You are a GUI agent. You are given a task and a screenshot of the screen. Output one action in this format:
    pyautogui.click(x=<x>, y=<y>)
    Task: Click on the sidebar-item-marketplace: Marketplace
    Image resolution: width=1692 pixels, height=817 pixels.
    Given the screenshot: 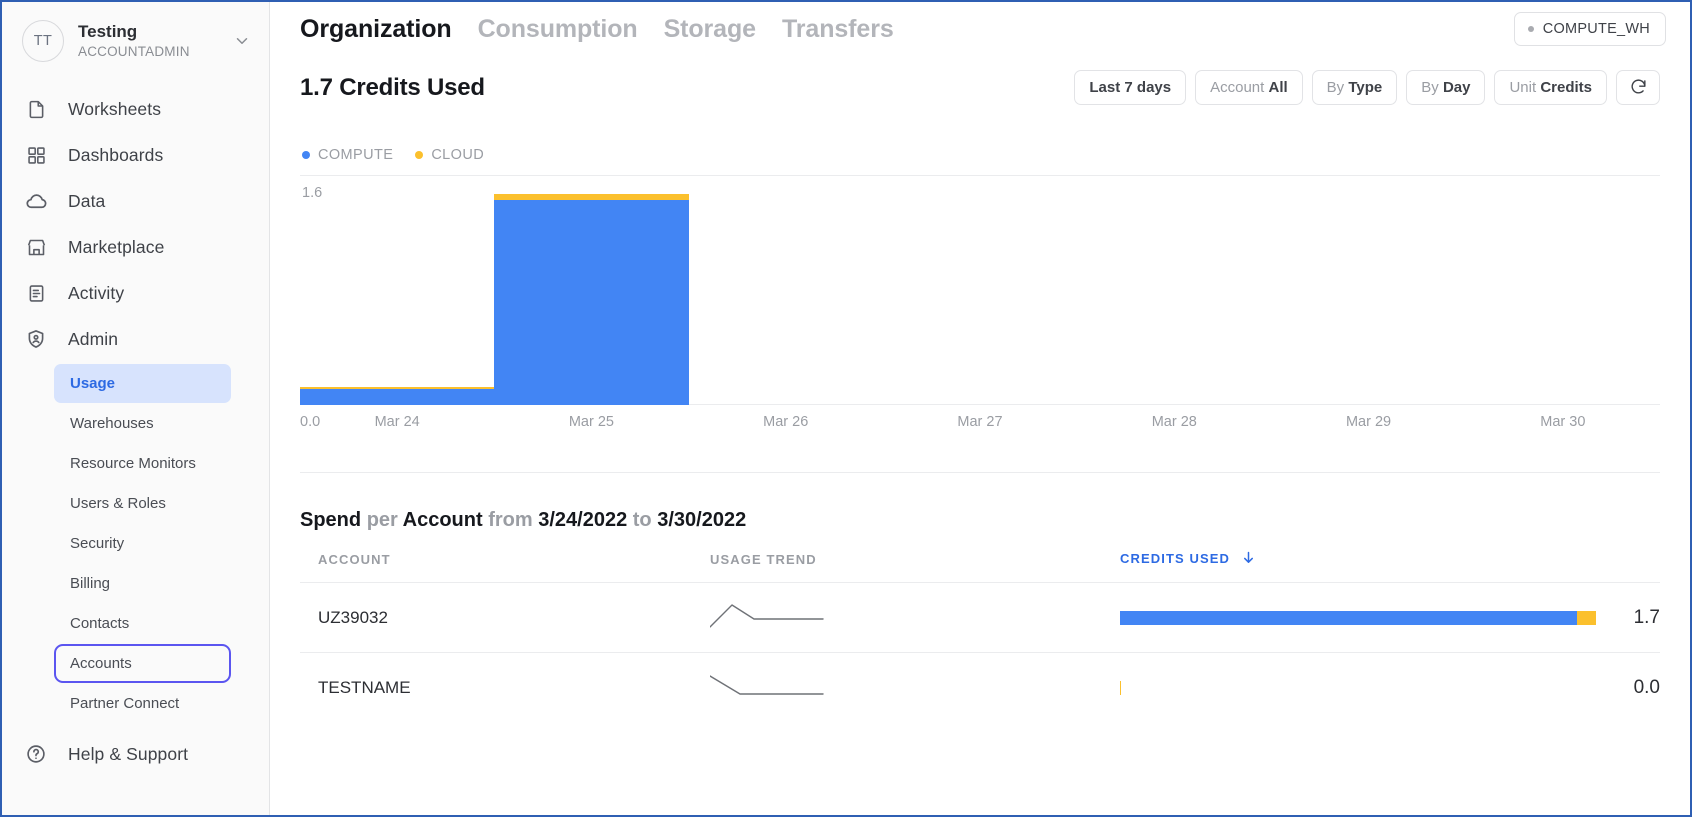 What is the action you would take?
    pyautogui.click(x=135, y=247)
    